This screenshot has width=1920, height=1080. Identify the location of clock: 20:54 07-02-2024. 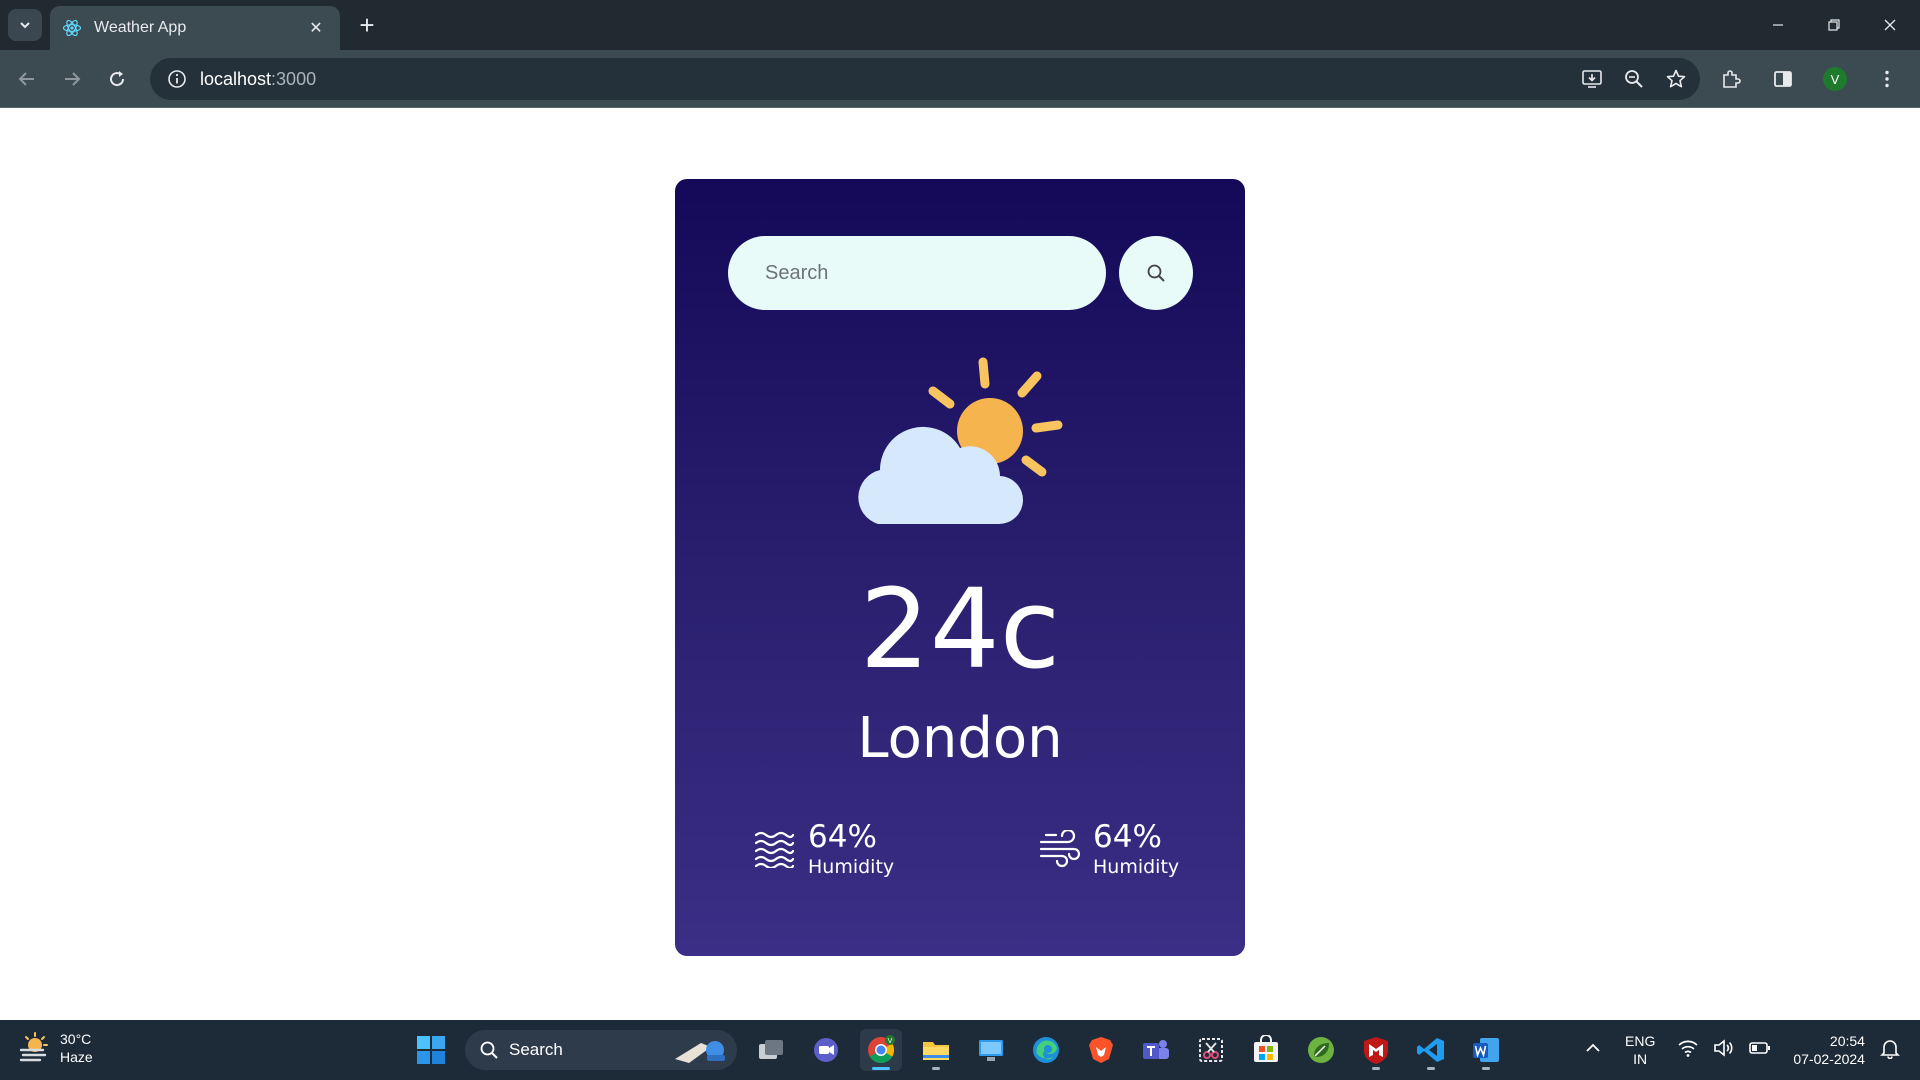
(1829, 1050).